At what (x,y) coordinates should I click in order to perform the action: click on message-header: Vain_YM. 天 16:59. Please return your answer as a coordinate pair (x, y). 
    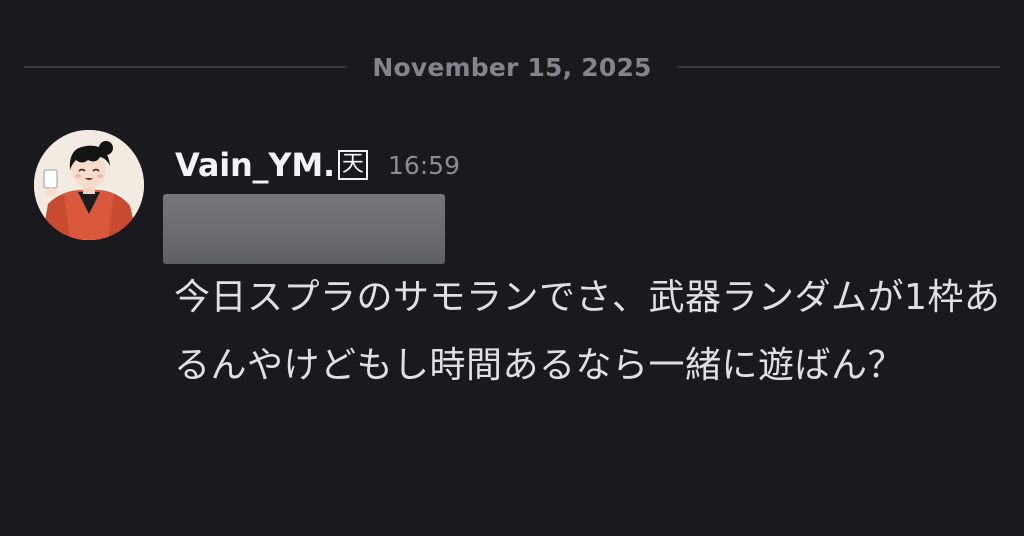
    Looking at the image, I should click on (317, 165).